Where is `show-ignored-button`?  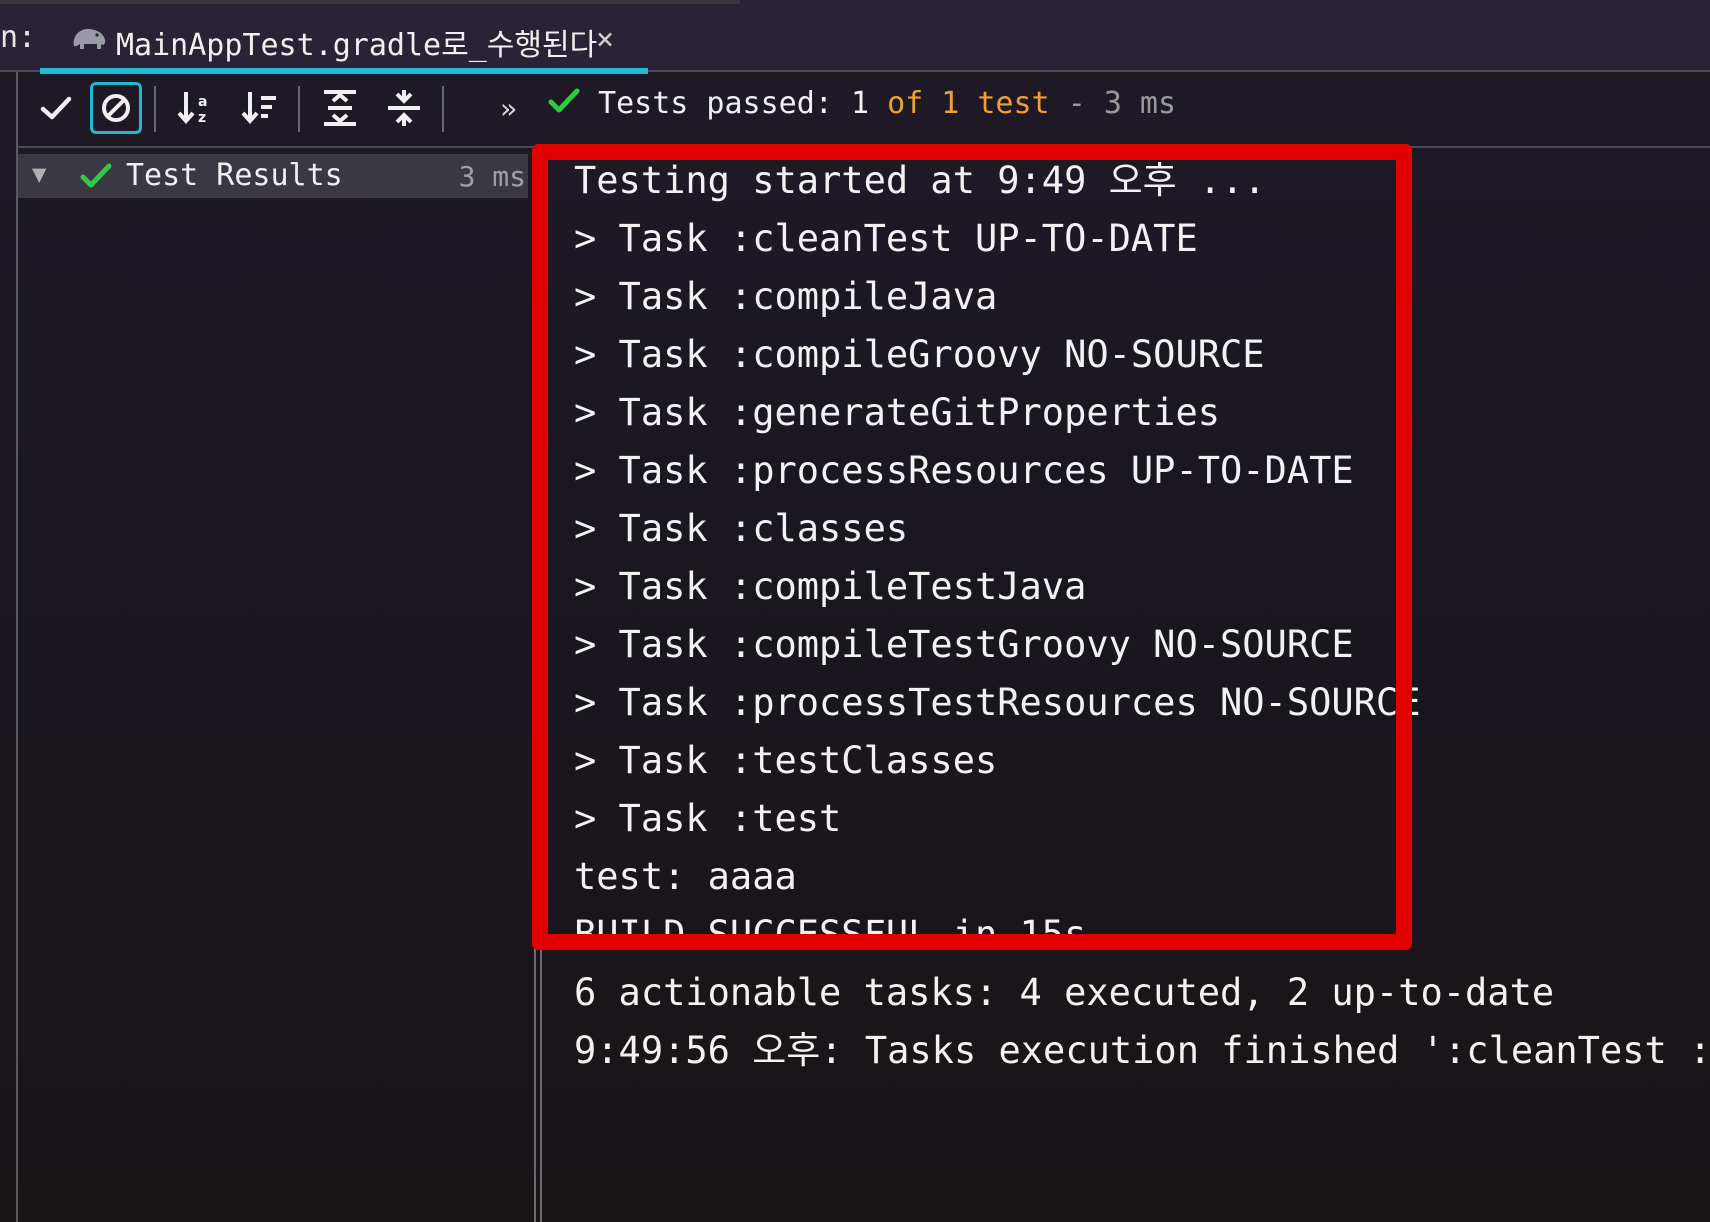
show-ignored-button is located at coordinates (116, 108).